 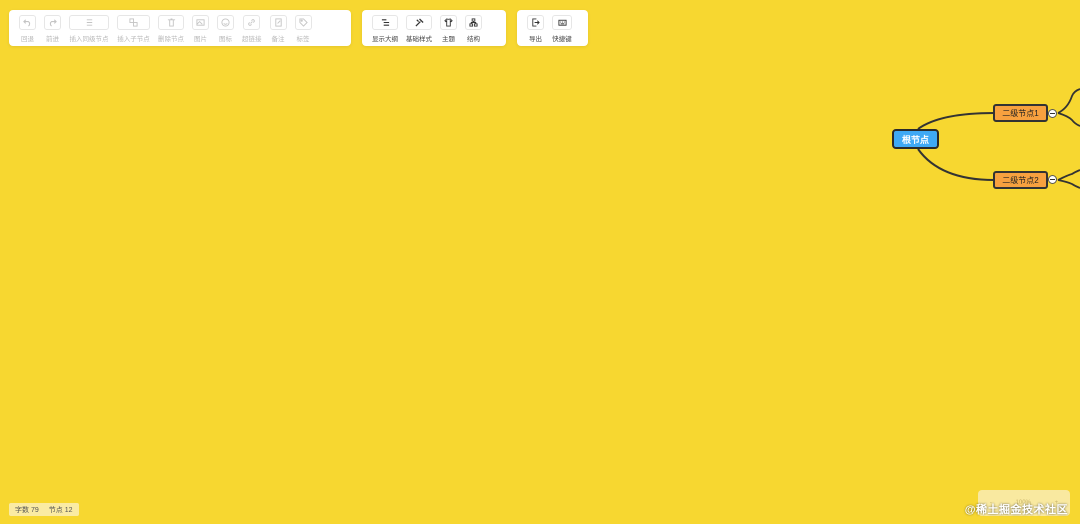 I want to click on mindmap-connectors, so click(x=998, y=138).